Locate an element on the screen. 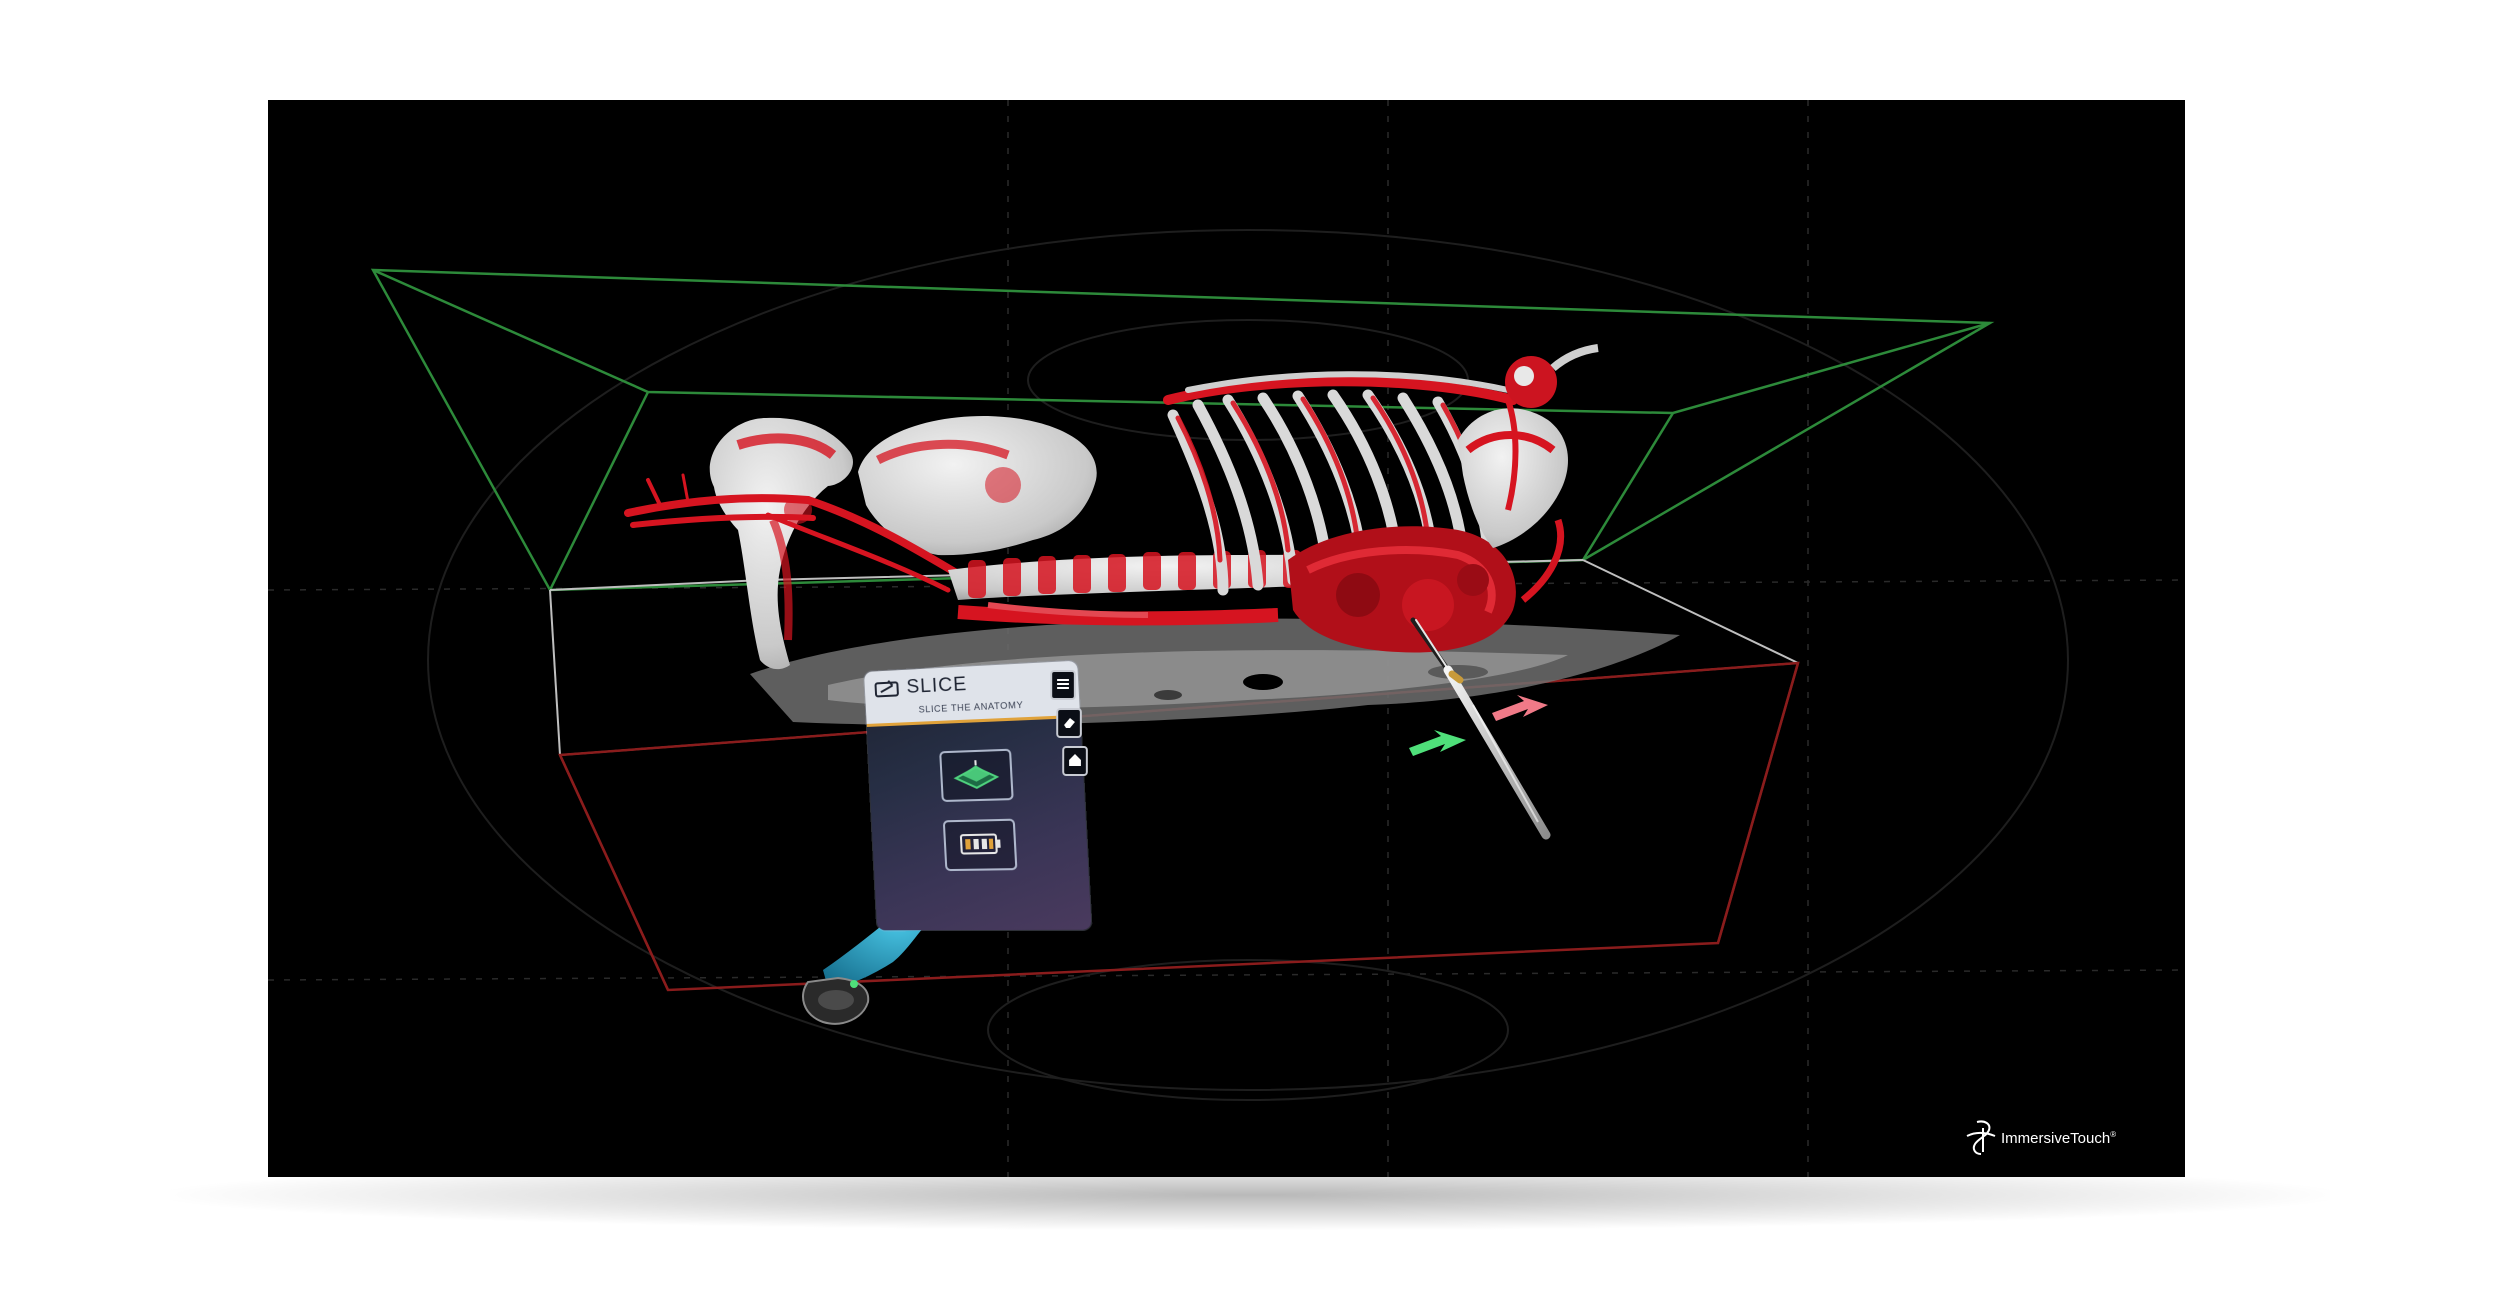 This screenshot has width=2500, height=1307. home-button is located at coordinates (1075, 761).